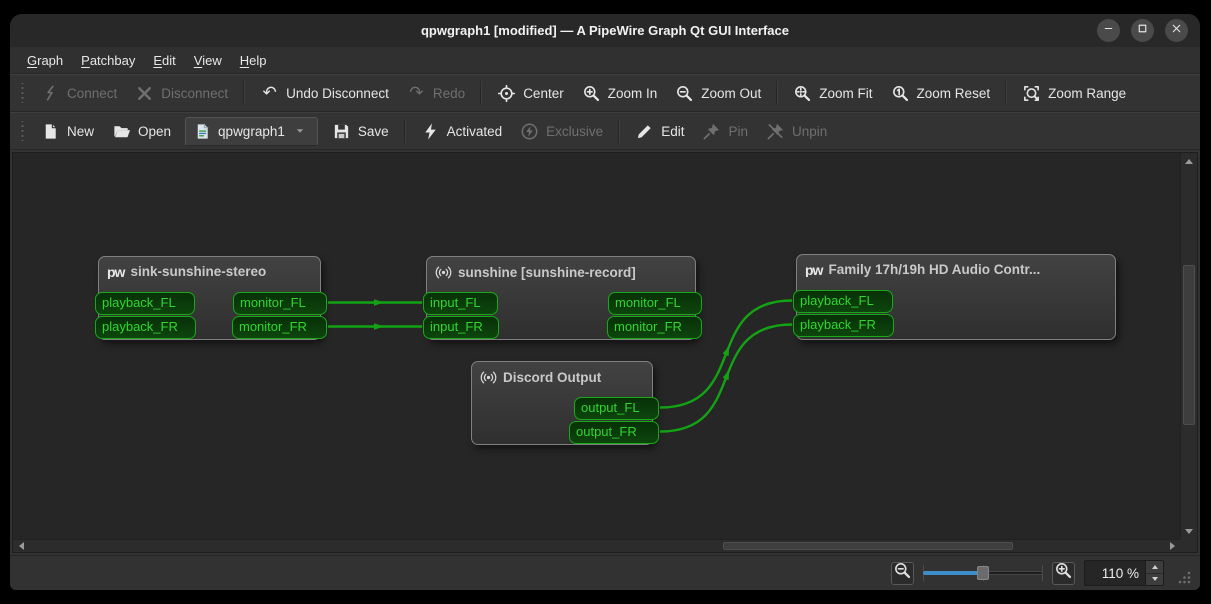  Describe the element at coordinates (108, 60) in the screenshot. I see `menu-patchbay: Patchbay` at that location.